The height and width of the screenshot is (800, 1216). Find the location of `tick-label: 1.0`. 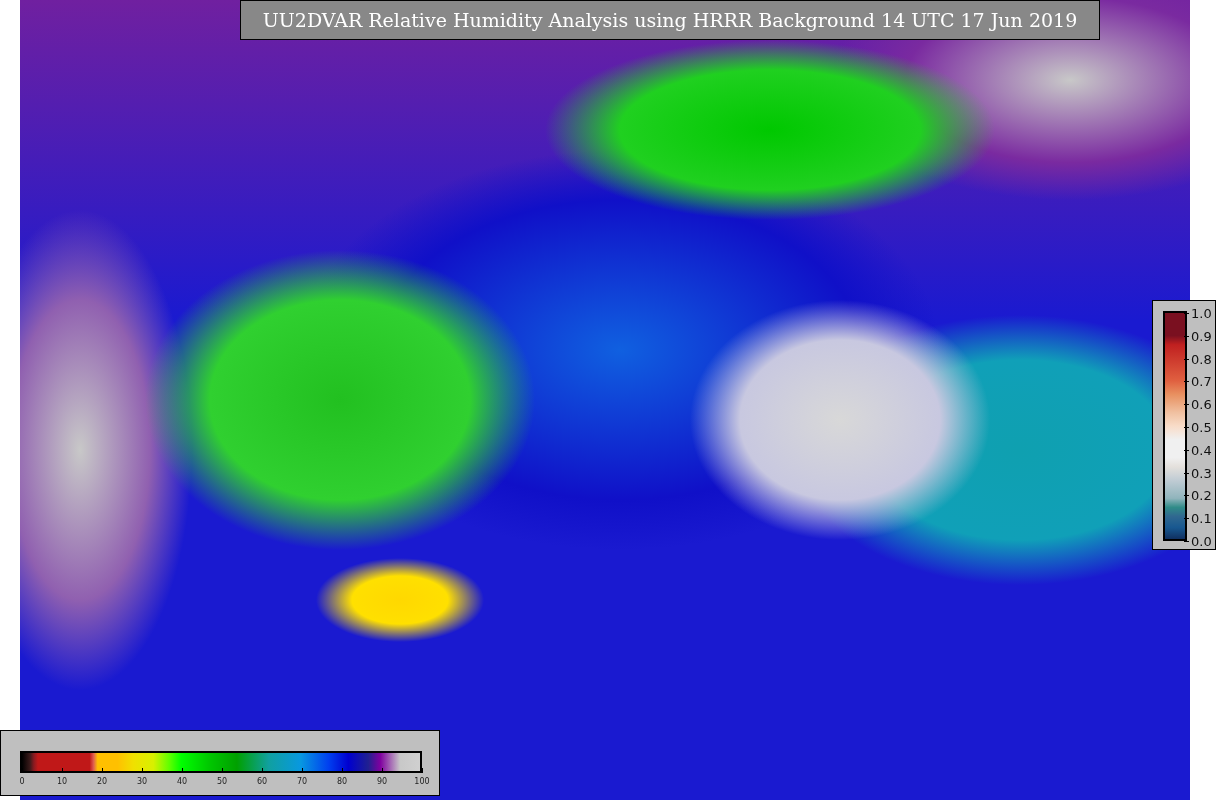

tick-label: 1.0 is located at coordinates (1201, 313).